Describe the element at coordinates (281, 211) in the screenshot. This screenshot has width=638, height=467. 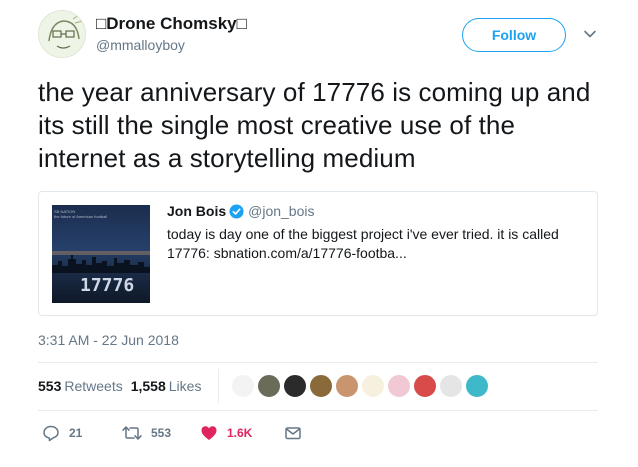
I see `quoted-author-handle: @jon_bois` at that location.